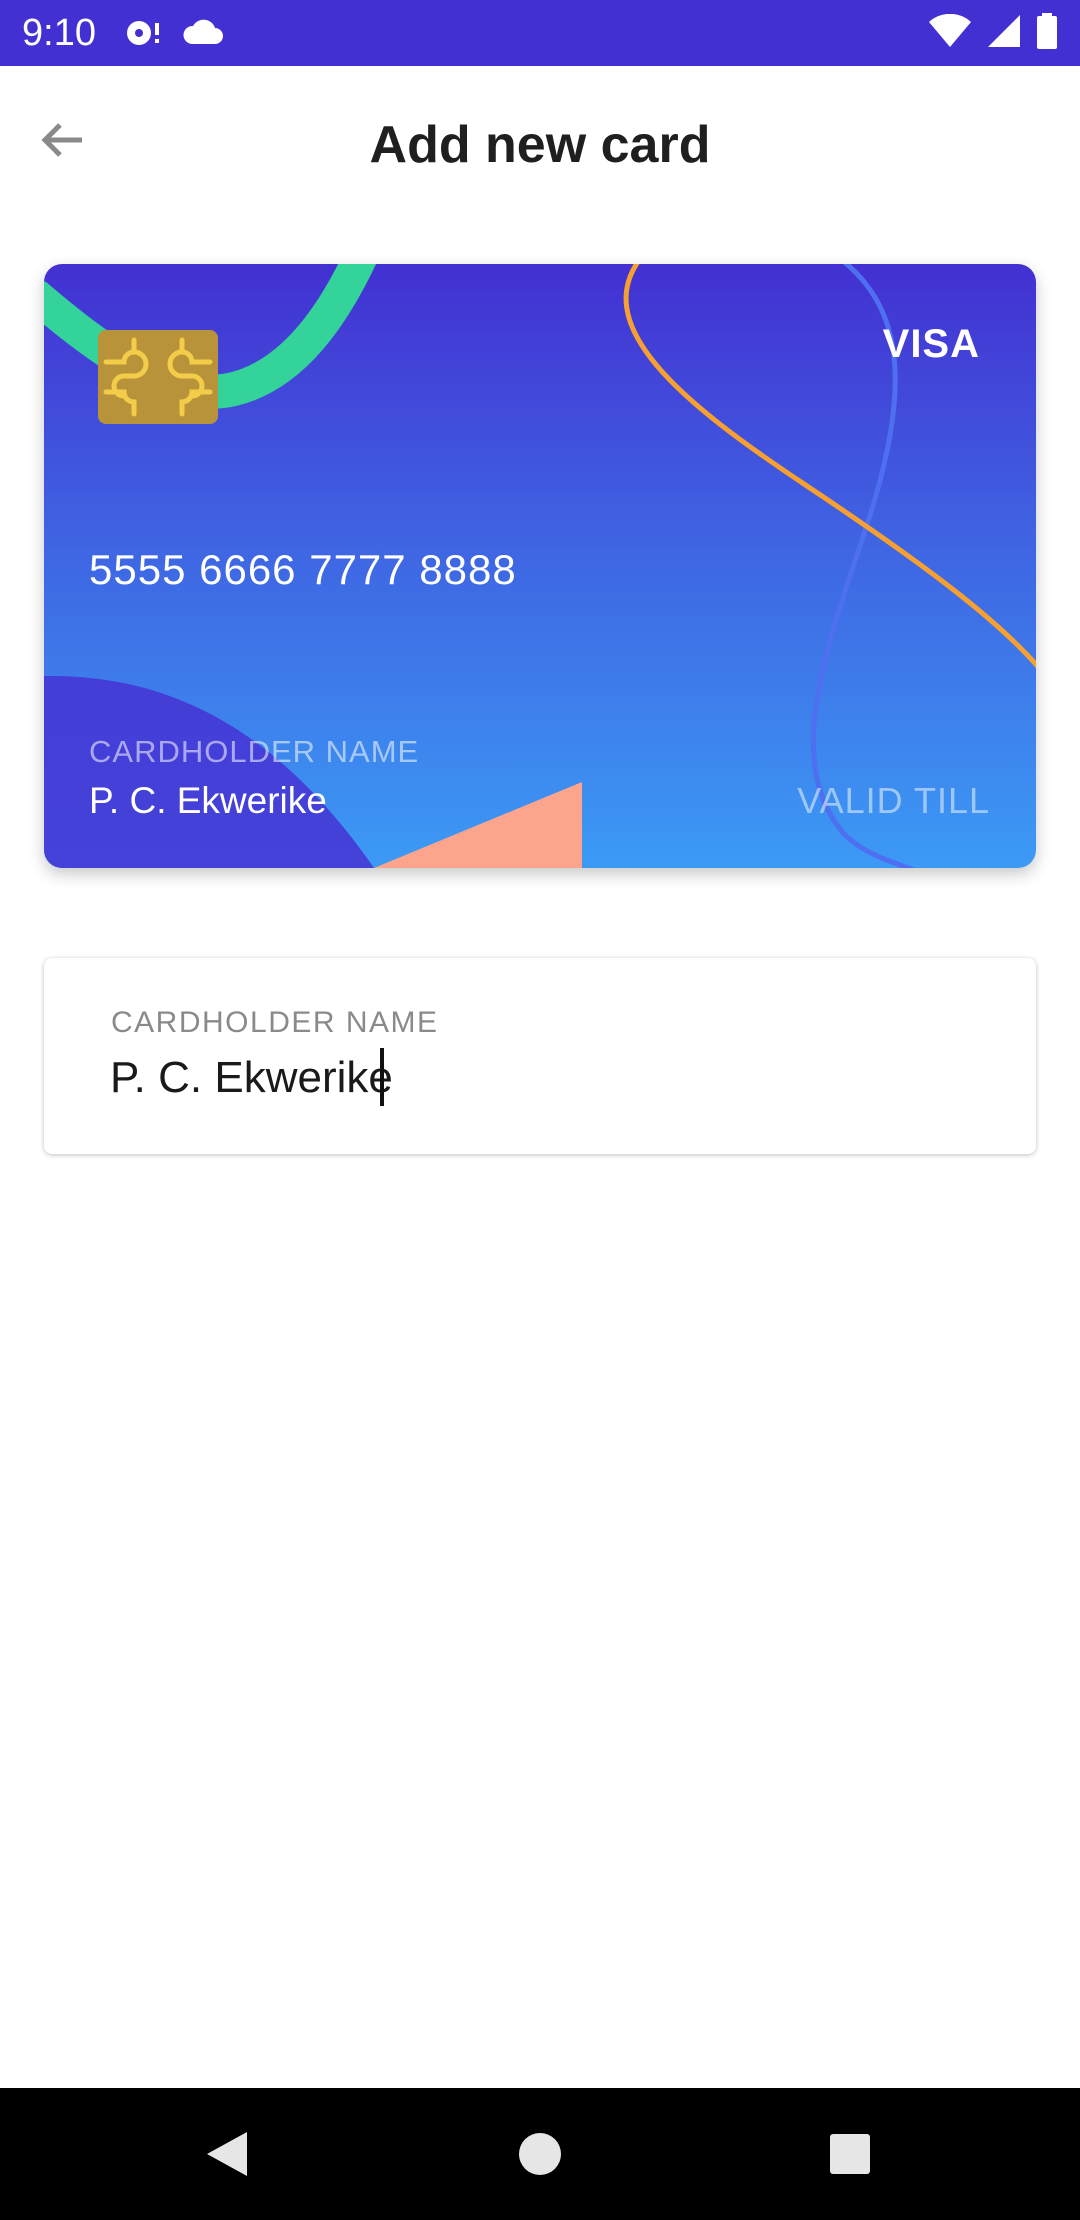 The image size is (1080, 2220). I want to click on status-bar: 9:10, so click(540, 33).